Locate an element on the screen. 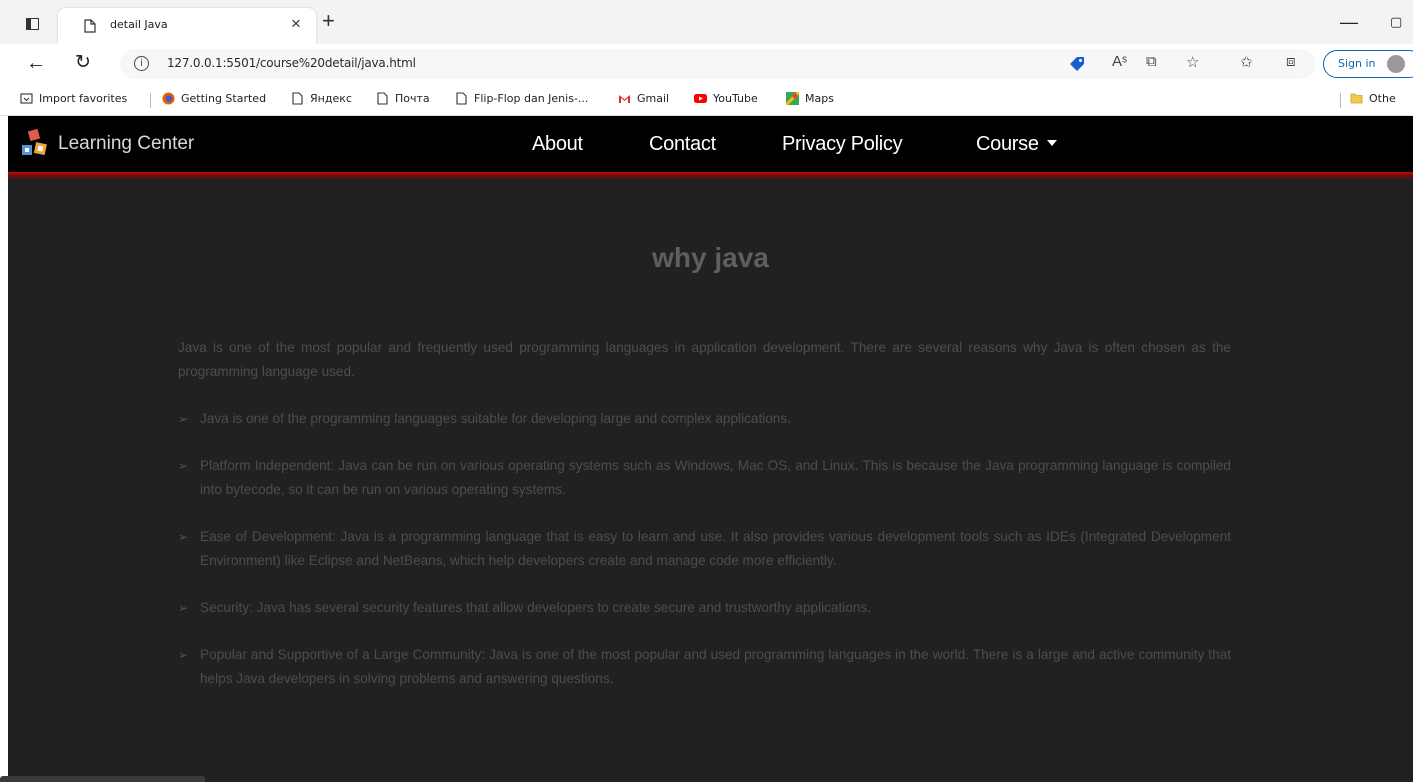 The height and width of the screenshot is (782, 1413). gmail-icon is located at coordinates (624, 99).